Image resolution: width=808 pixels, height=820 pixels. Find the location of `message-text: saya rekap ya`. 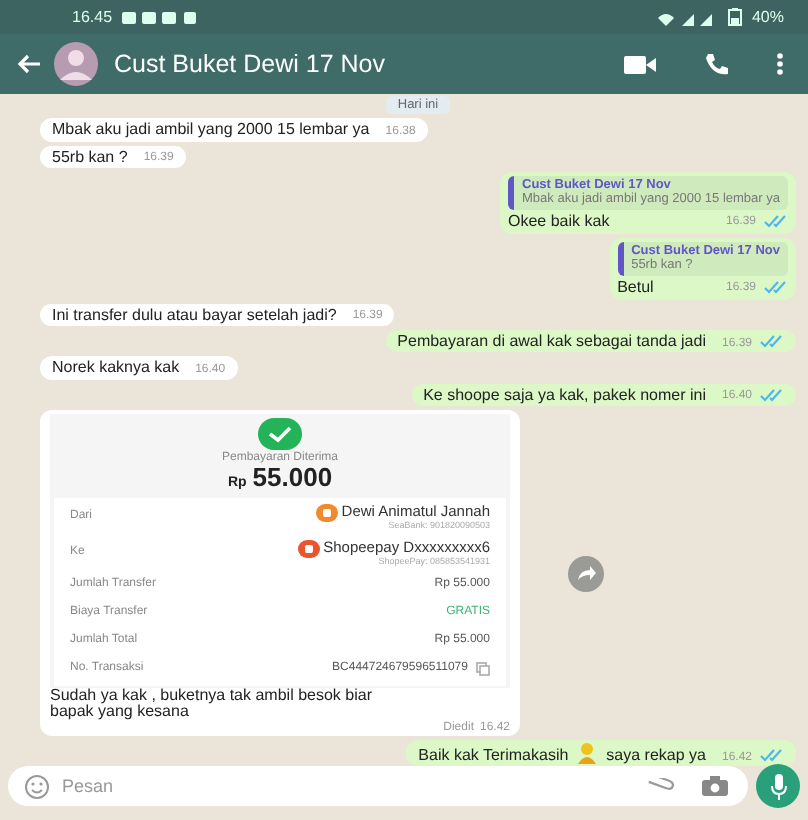

message-text: saya rekap ya is located at coordinates (656, 755).